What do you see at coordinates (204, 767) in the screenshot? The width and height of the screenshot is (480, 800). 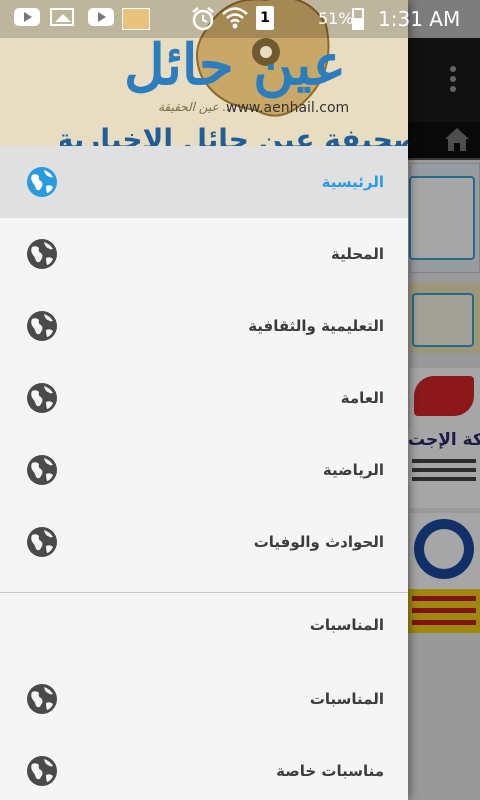 I see `menu-item-special-occasions: مناسبات خاصة` at bounding box center [204, 767].